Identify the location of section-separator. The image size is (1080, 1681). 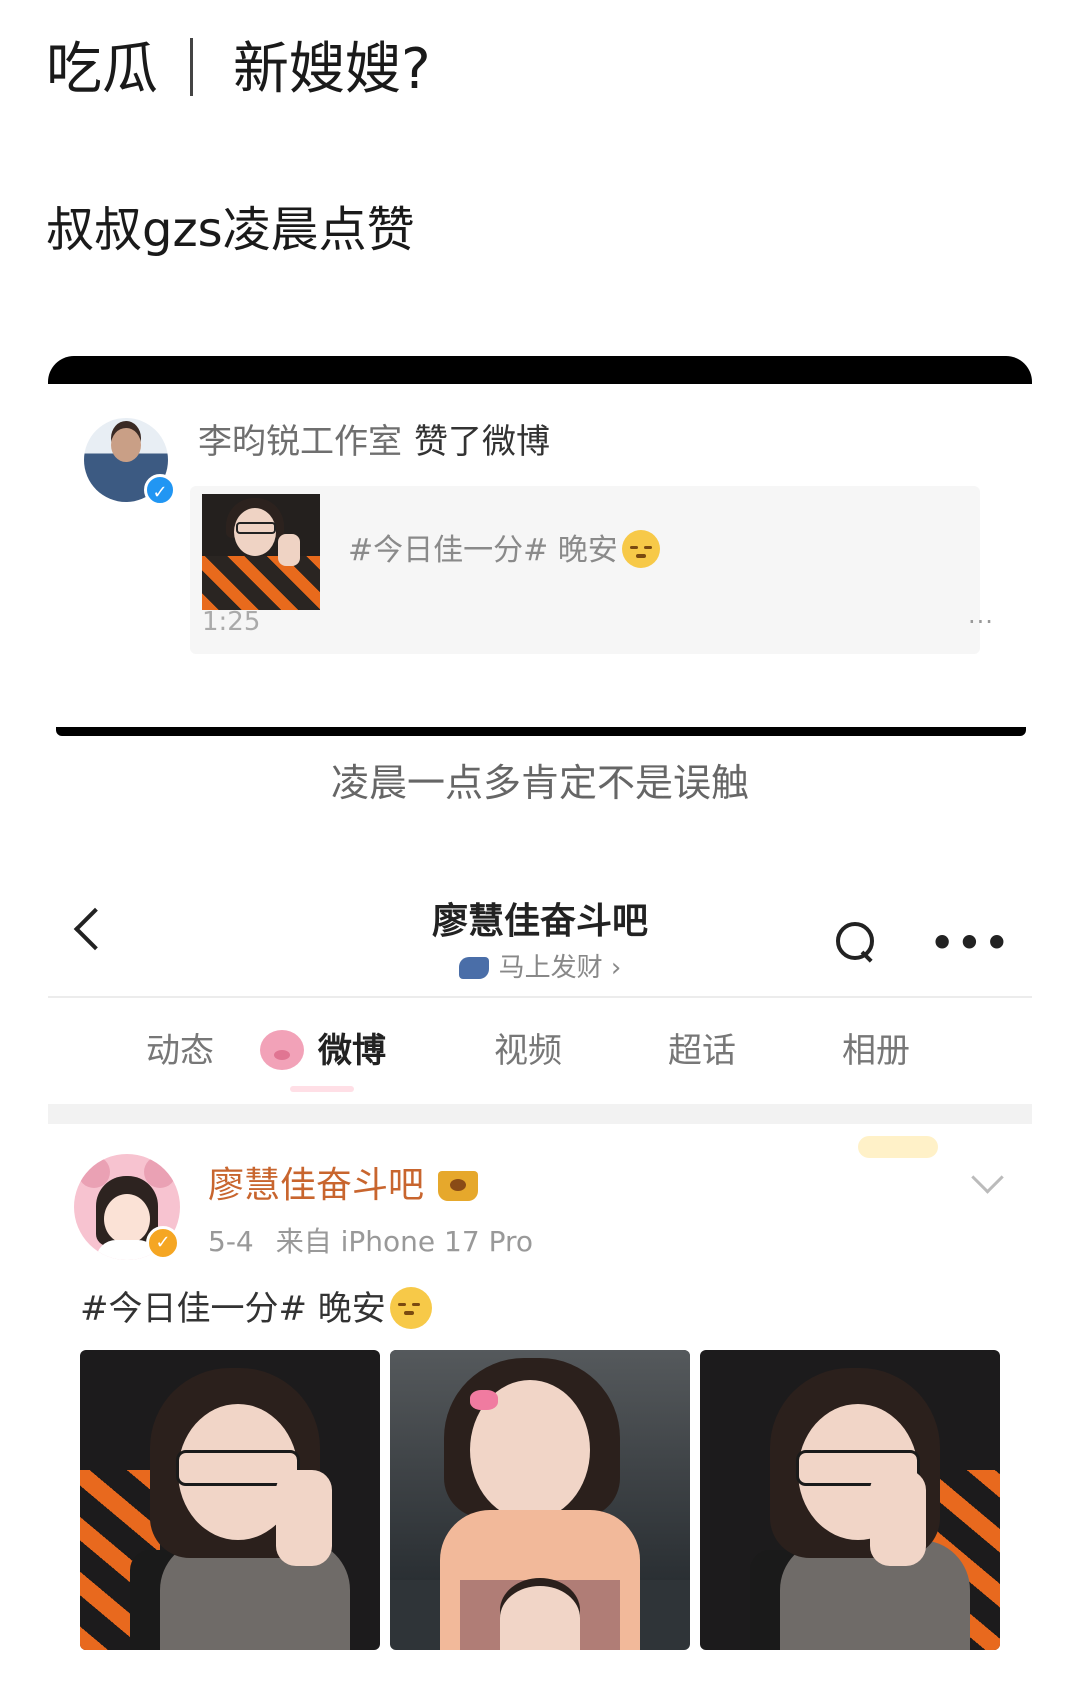
(540, 1114).